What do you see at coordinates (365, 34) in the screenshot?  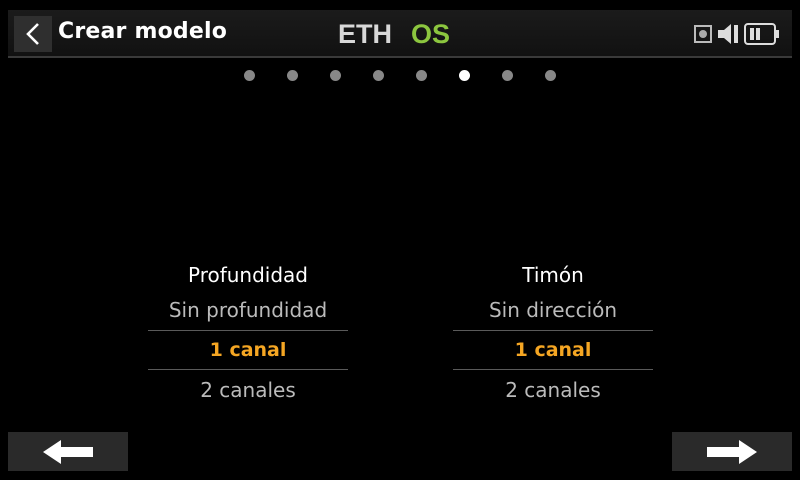 I see `logo-text-eth: ETH` at bounding box center [365, 34].